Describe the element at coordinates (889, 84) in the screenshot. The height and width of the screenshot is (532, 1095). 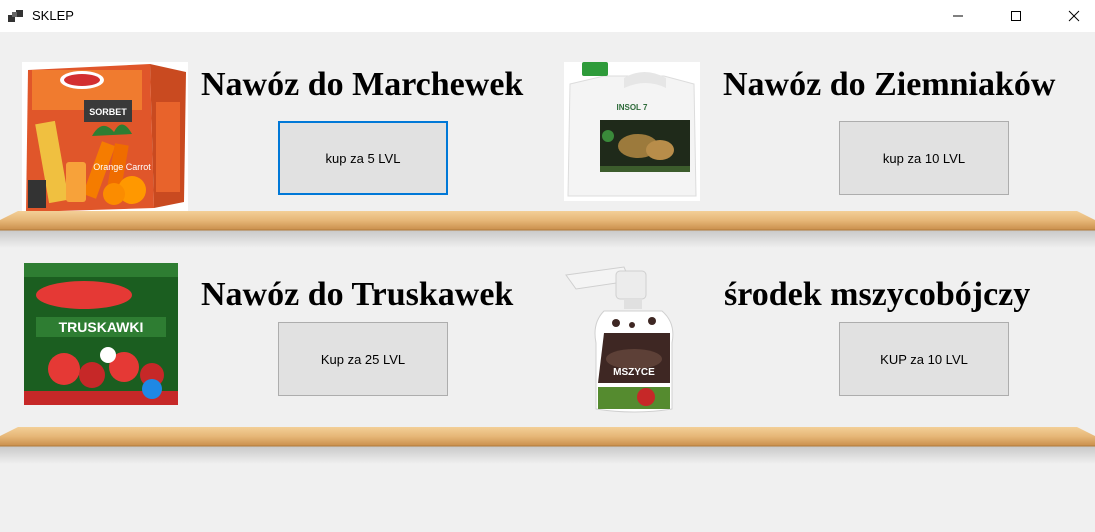
I see `product-title-potato: Nawóz do Ziemniaków` at that location.